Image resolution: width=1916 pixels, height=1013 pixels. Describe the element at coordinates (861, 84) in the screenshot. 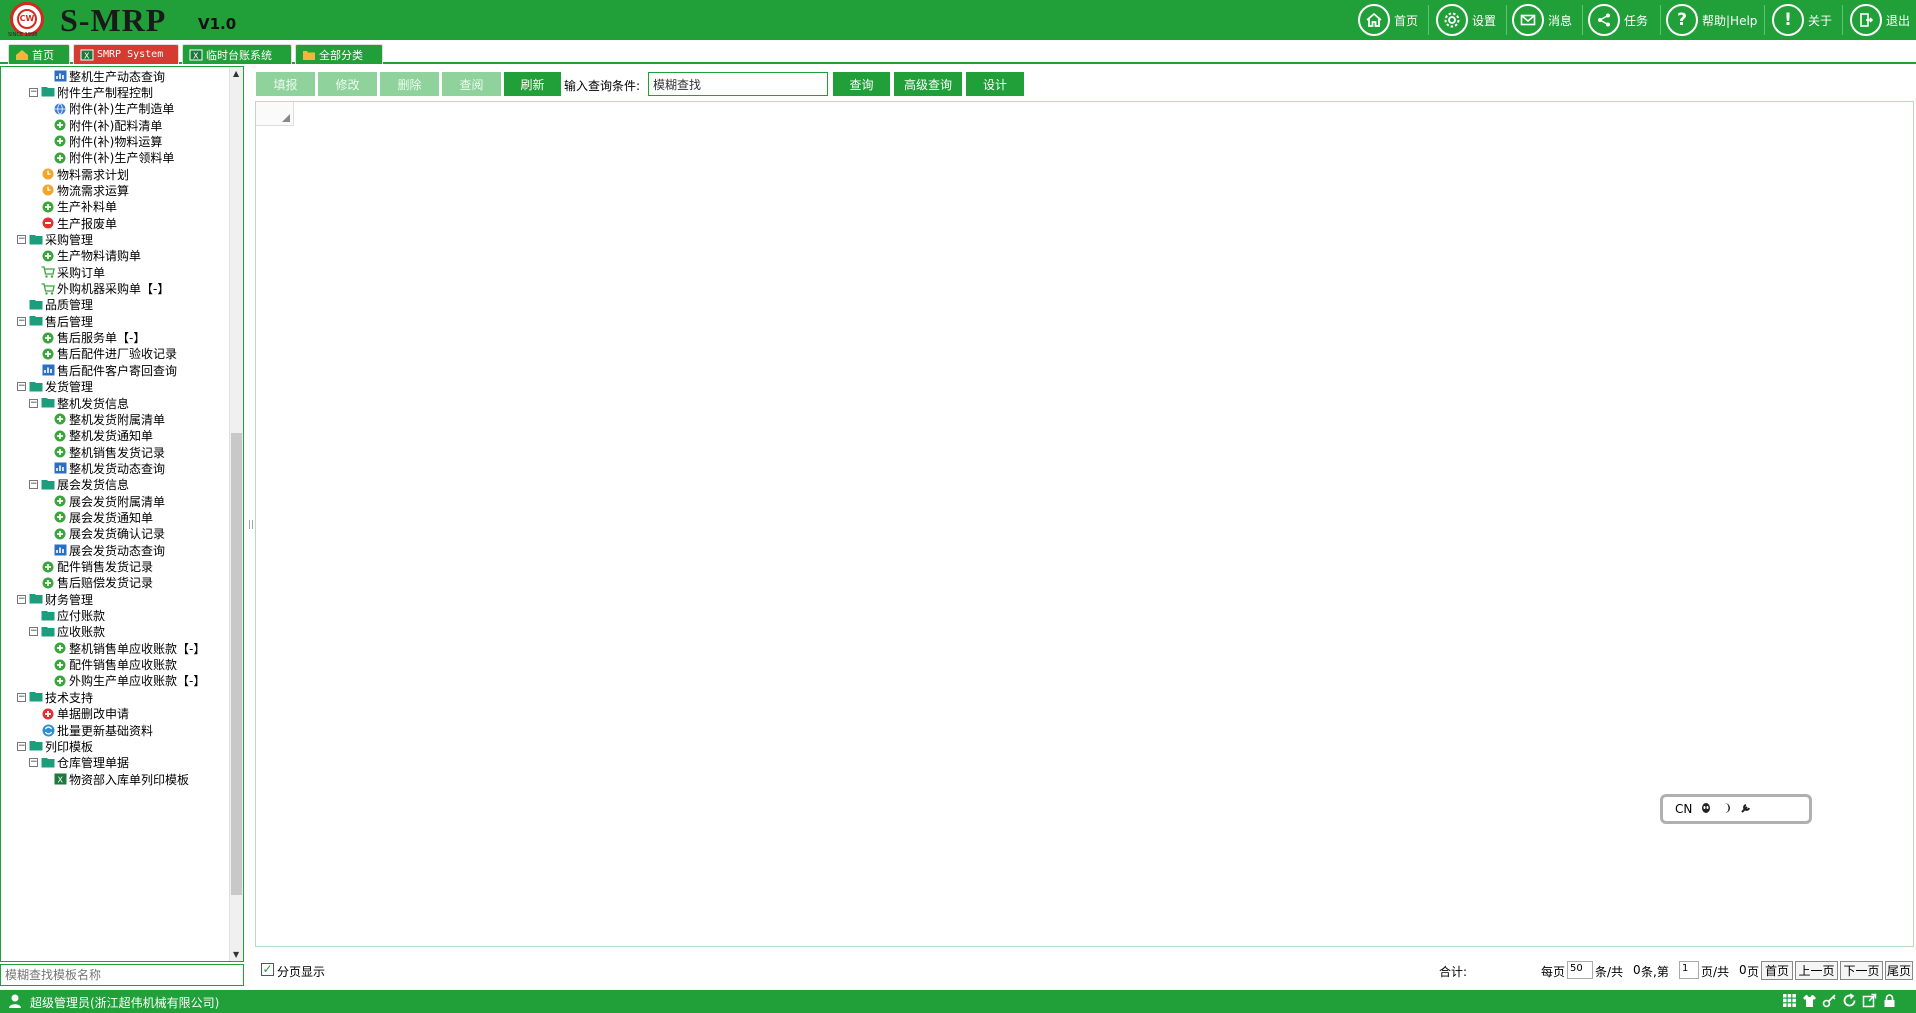

I see `search-button: 查询` at that location.